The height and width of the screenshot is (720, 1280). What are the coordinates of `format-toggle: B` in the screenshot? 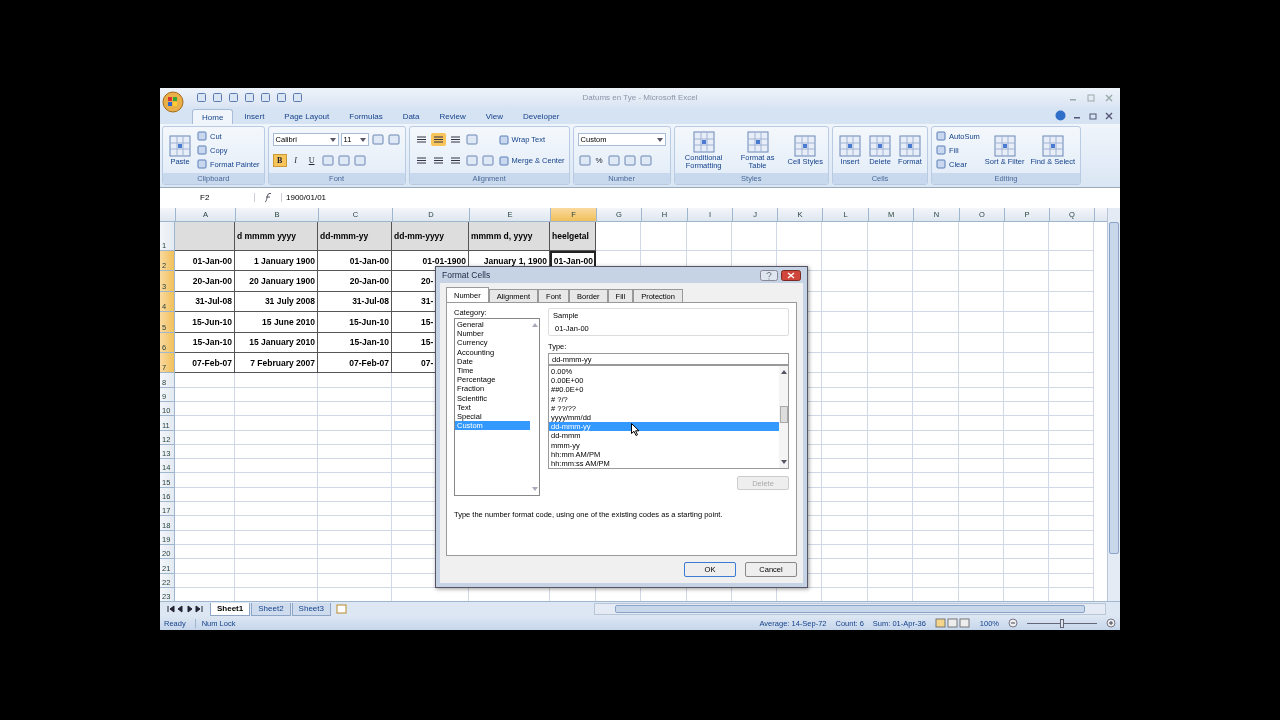 It's located at (279, 160).